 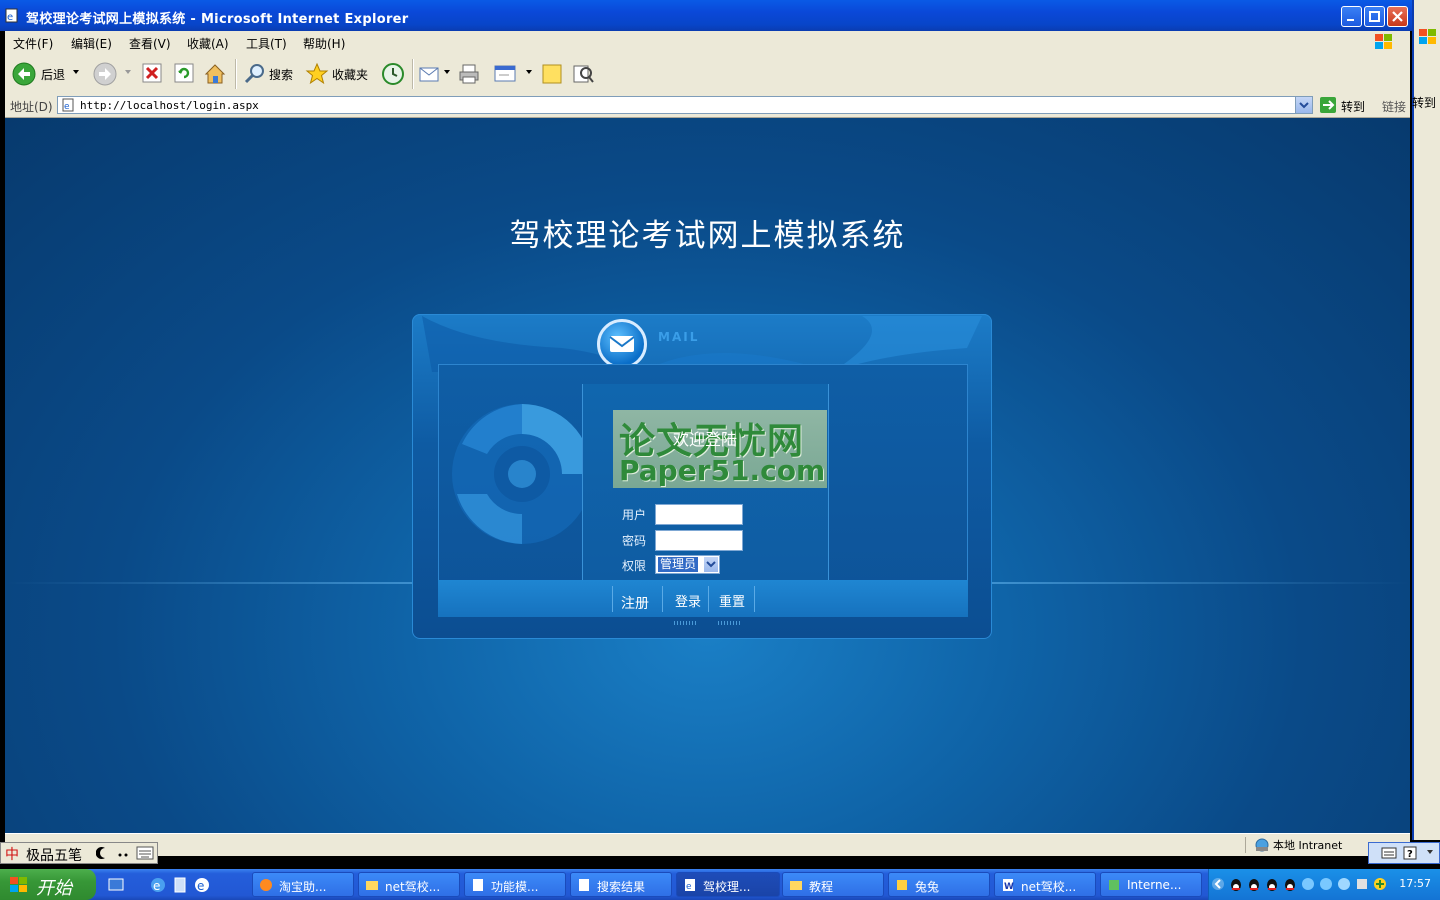 I want to click on taskbar-item-tutu: 兔兔, so click(x=939, y=884).